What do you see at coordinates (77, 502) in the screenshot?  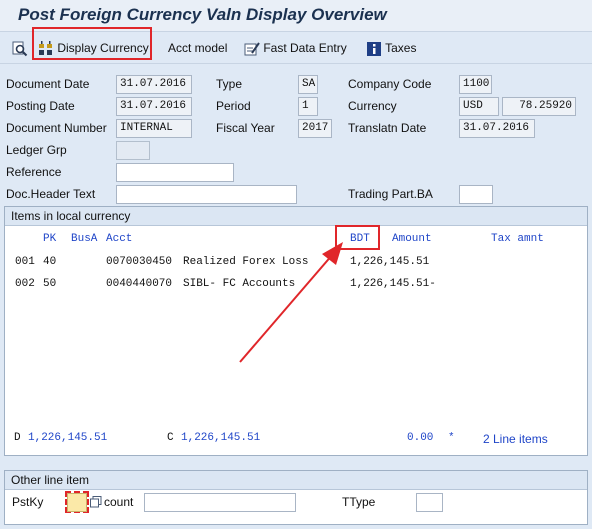 I see `pstky-field` at bounding box center [77, 502].